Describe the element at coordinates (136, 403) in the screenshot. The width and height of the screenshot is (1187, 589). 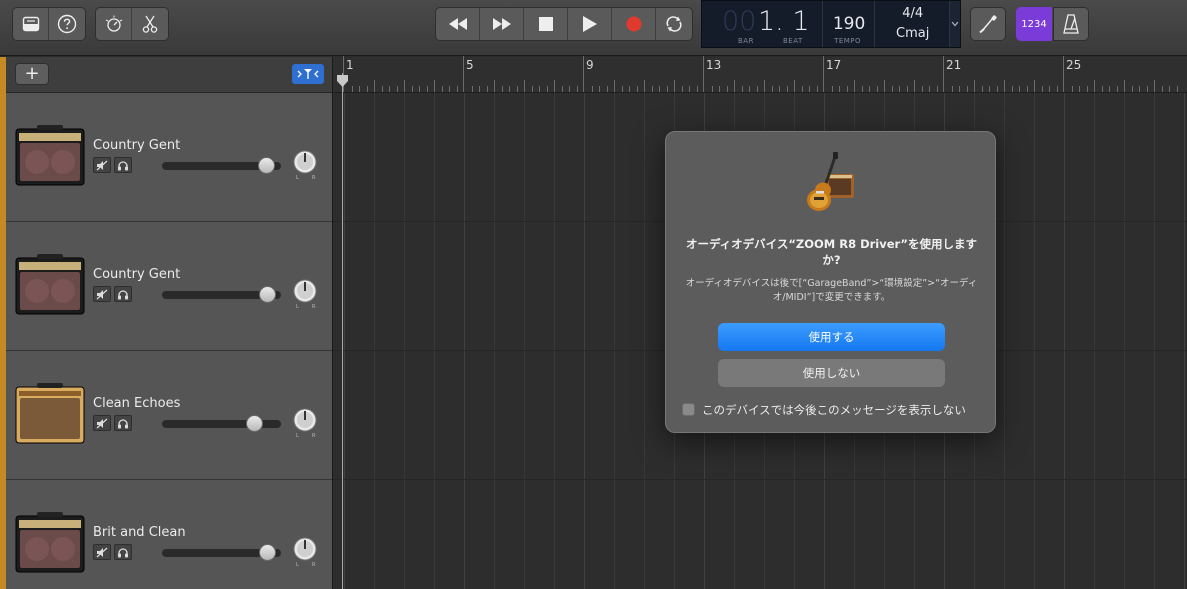
I see `track-name: Clean Echoes` at that location.